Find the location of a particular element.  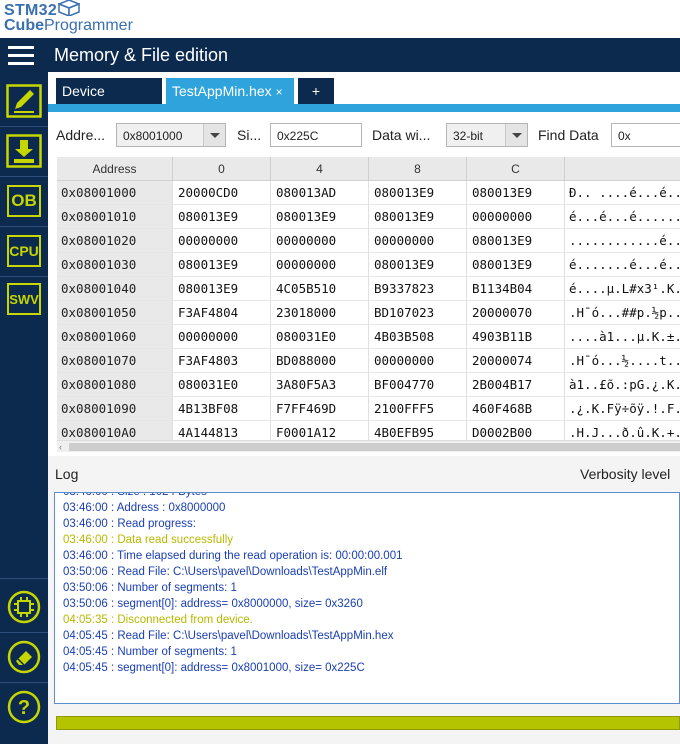

address-combo: 0x8001000 is located at coordinates (171, 135).